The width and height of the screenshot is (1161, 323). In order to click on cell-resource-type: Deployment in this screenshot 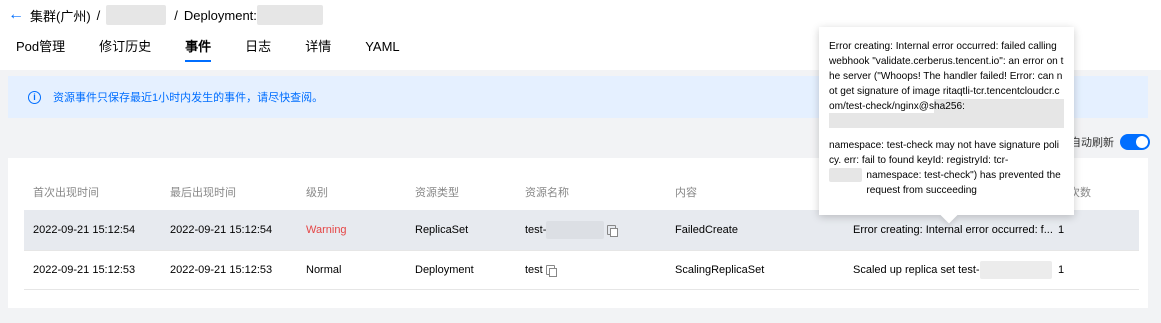, I will do `click(444, 270)`.